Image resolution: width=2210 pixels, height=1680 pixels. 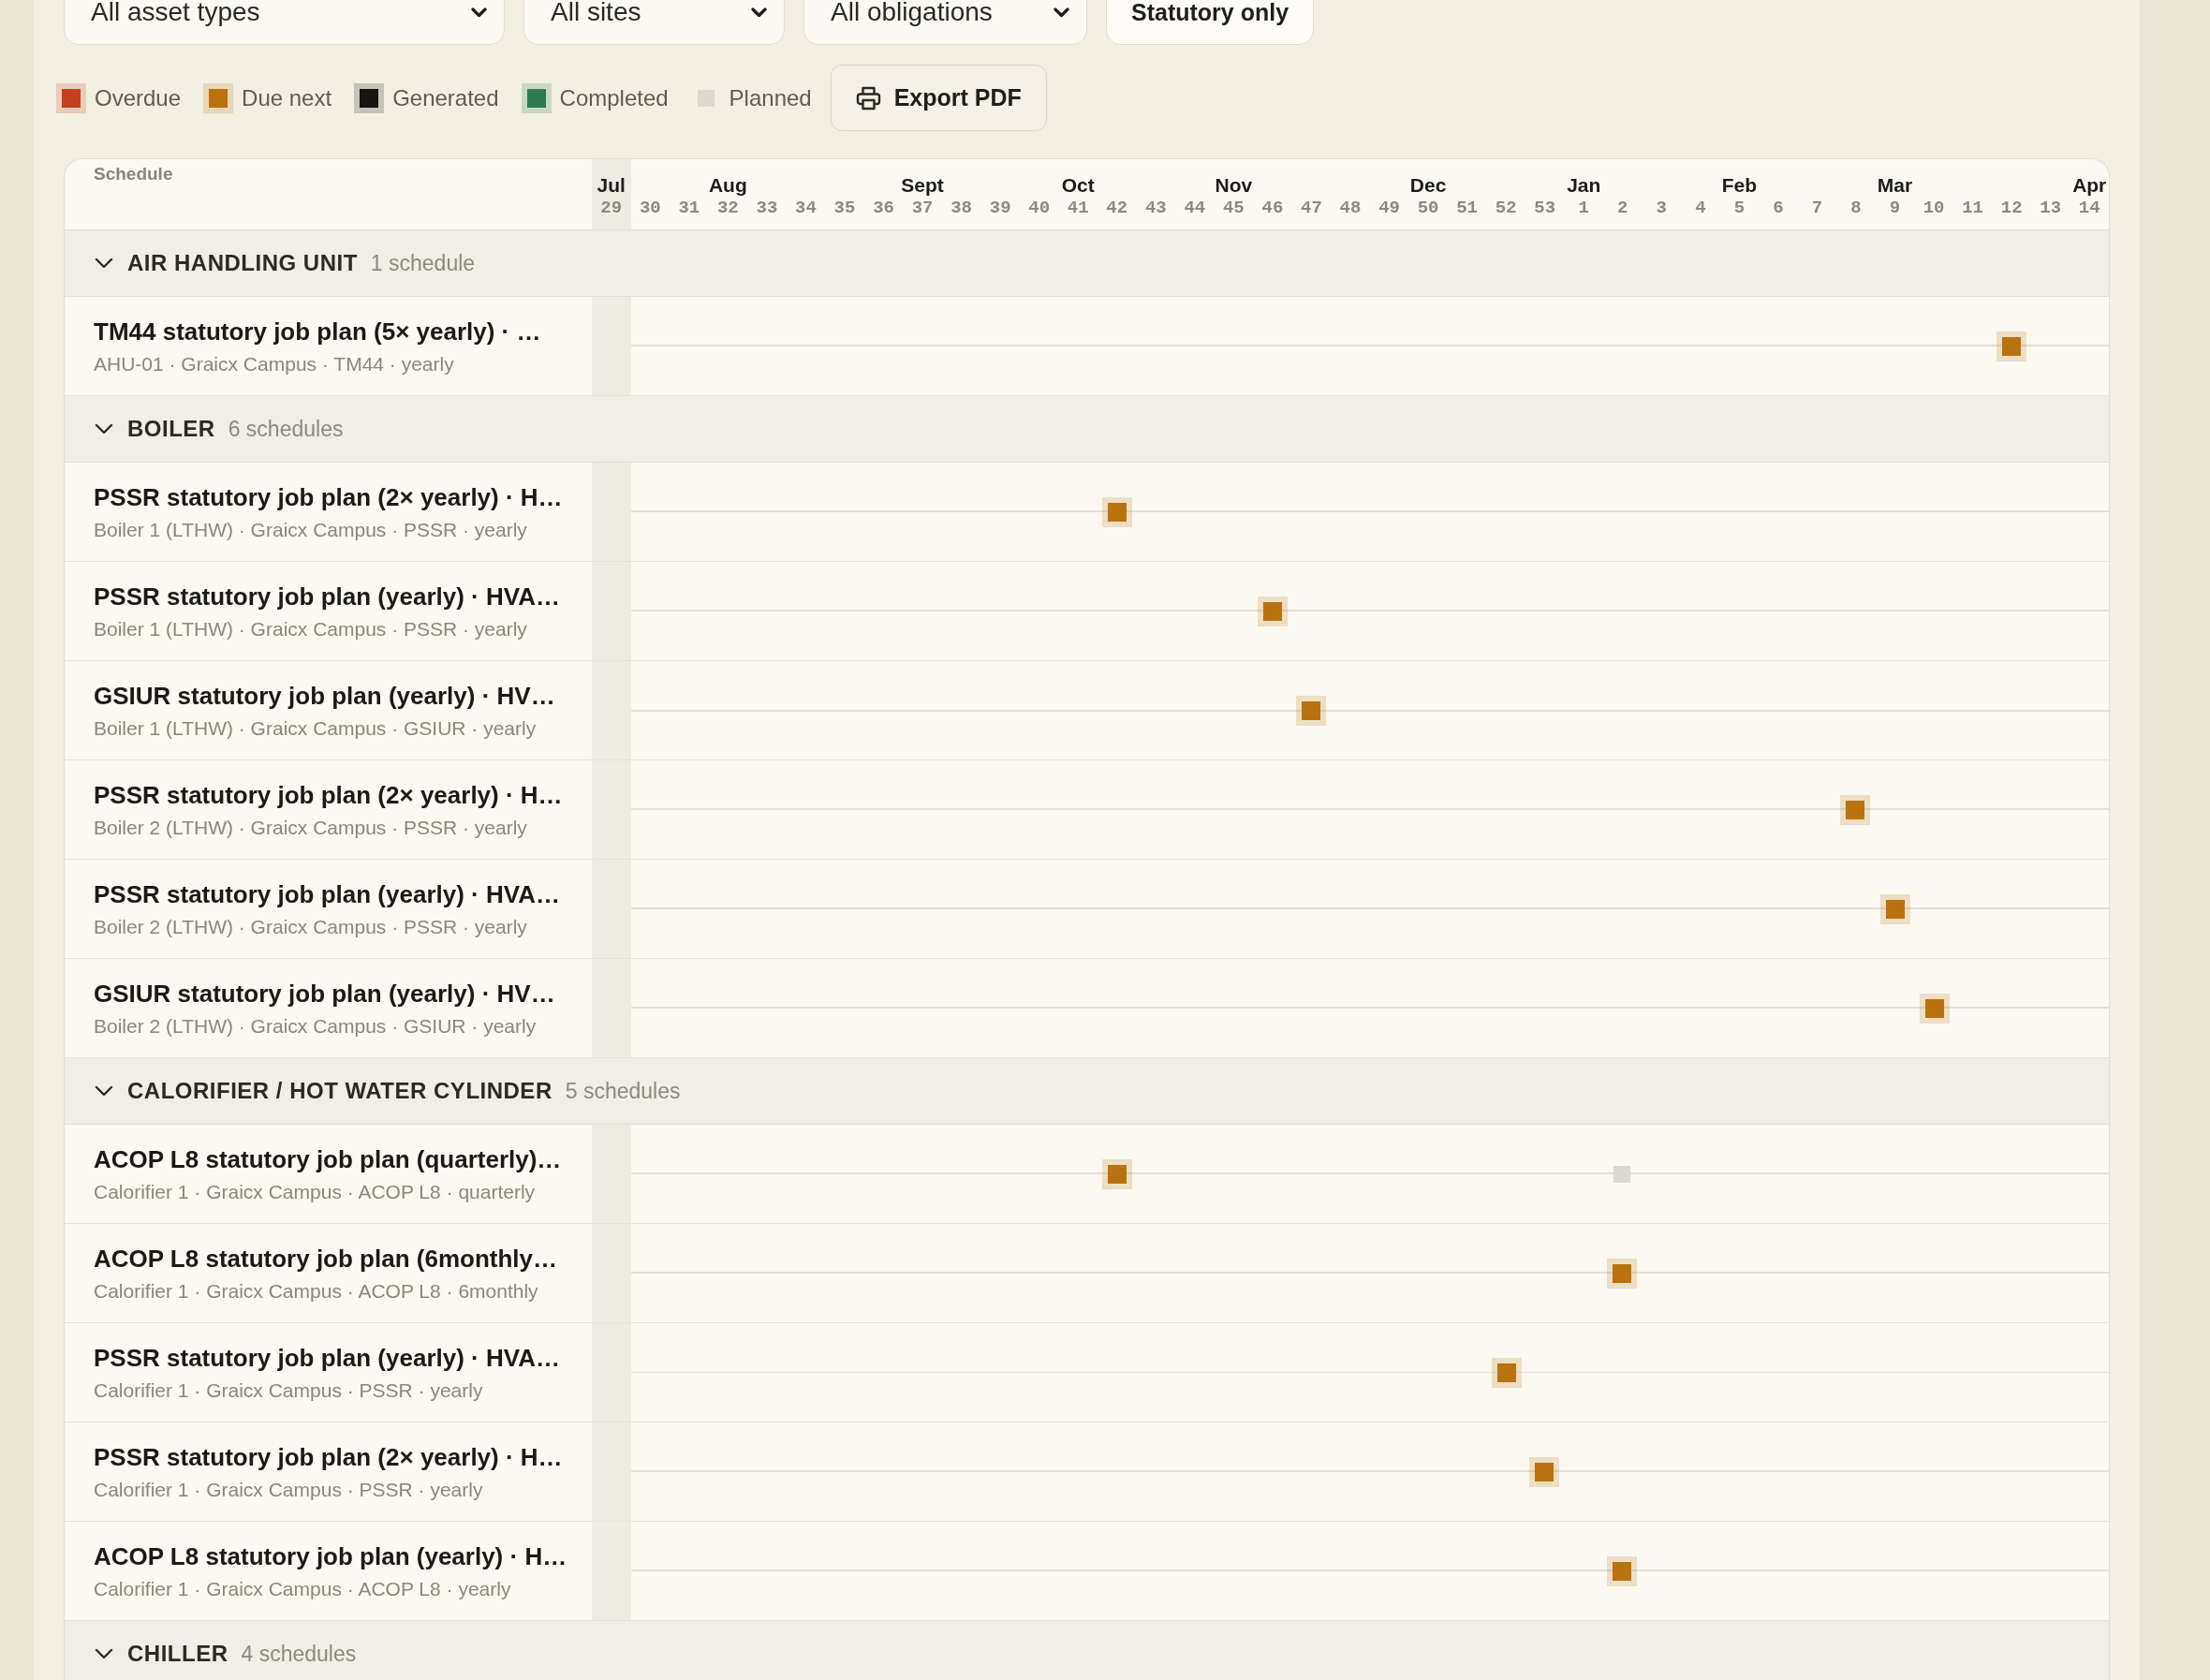 I want to click on schedule-details: Calorifier 1 · Graicx Campus · ACOP L8 · 6monthly, so click(x=316, y=1291).